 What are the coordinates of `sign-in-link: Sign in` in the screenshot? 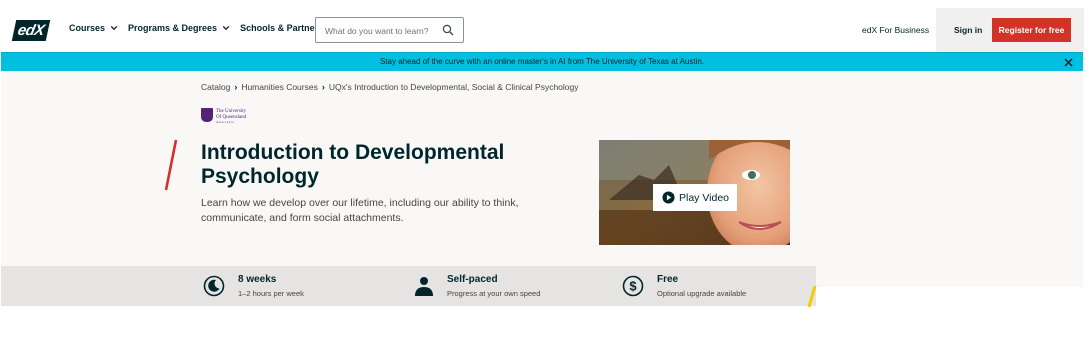 It's located at (968, 30).